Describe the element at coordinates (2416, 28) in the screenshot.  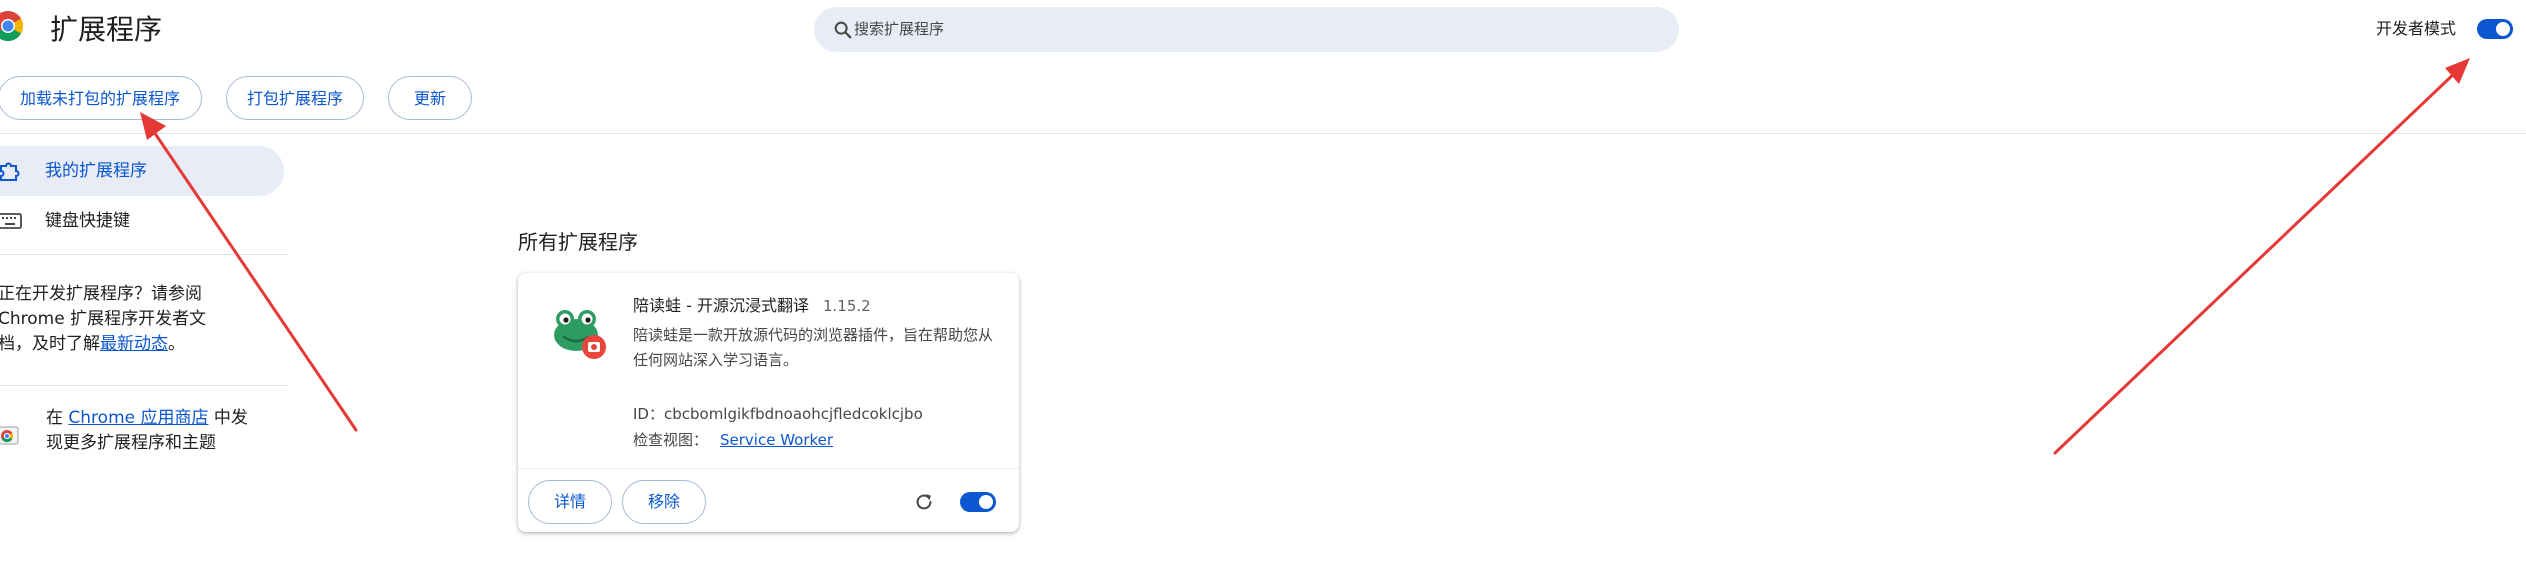
I see `developer-mode-label: 开发者模式` at that location.